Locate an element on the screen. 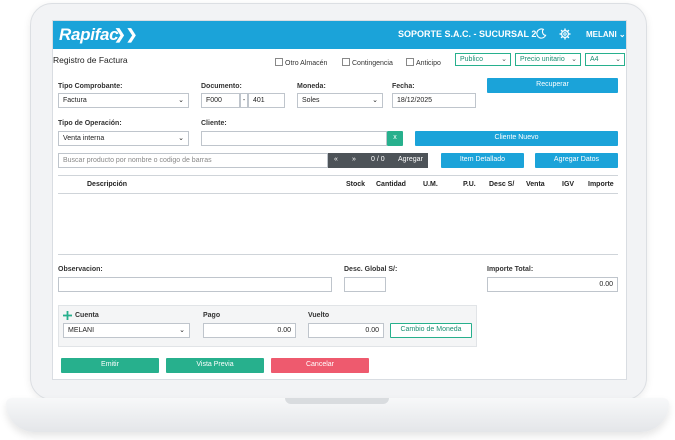 This screenshot has height=440, width=675. prev-page-button: « is located at coordinates (336, 159).